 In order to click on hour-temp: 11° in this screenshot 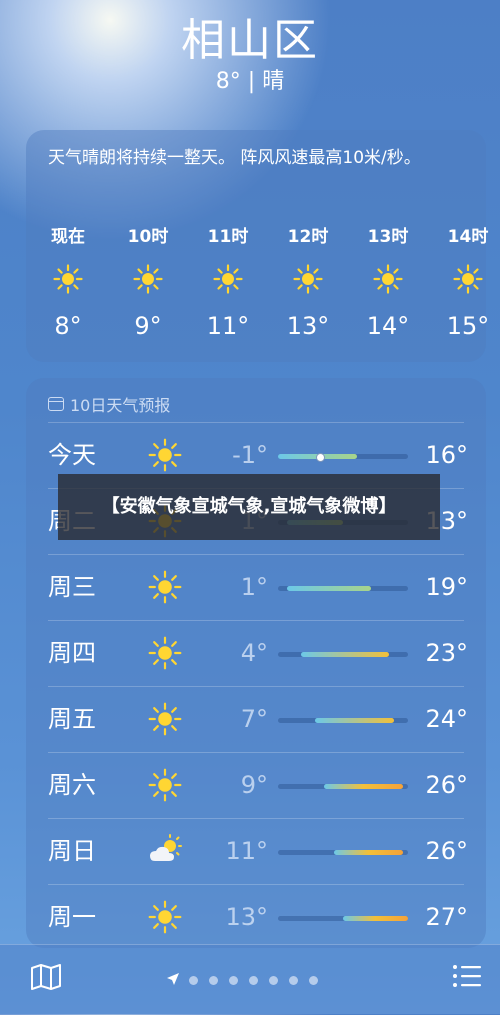, I will do `click(228, 326)`.